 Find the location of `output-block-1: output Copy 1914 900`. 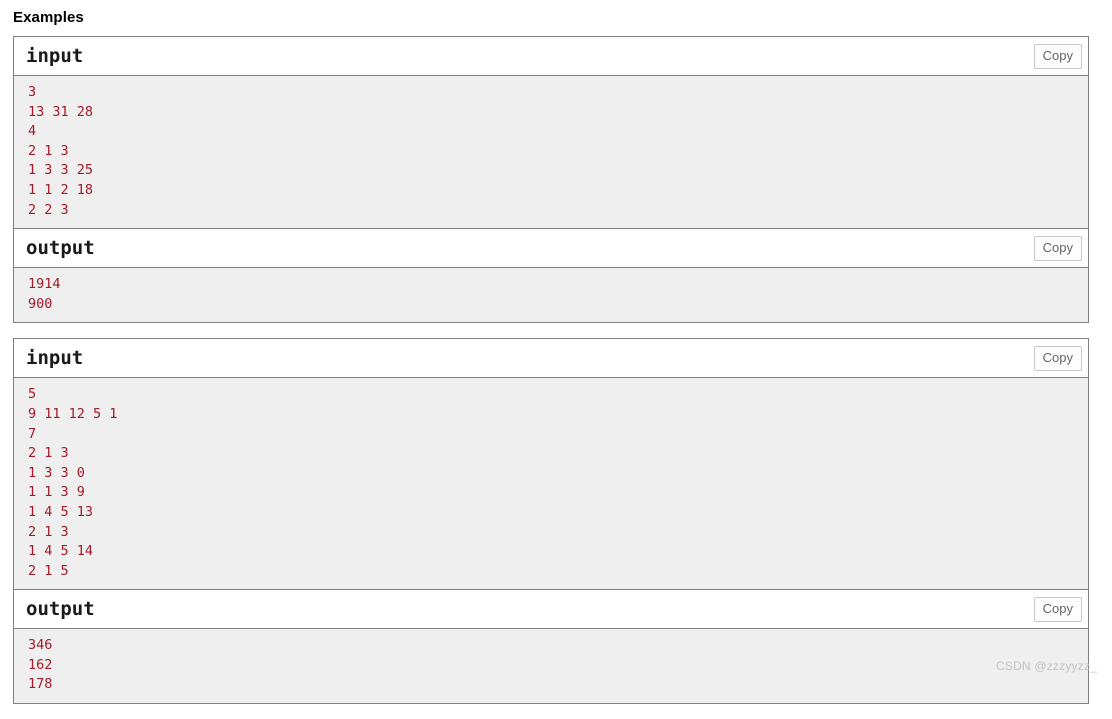

output-block-1: output Copy 1914 900 is located at coordinates (551, 276).